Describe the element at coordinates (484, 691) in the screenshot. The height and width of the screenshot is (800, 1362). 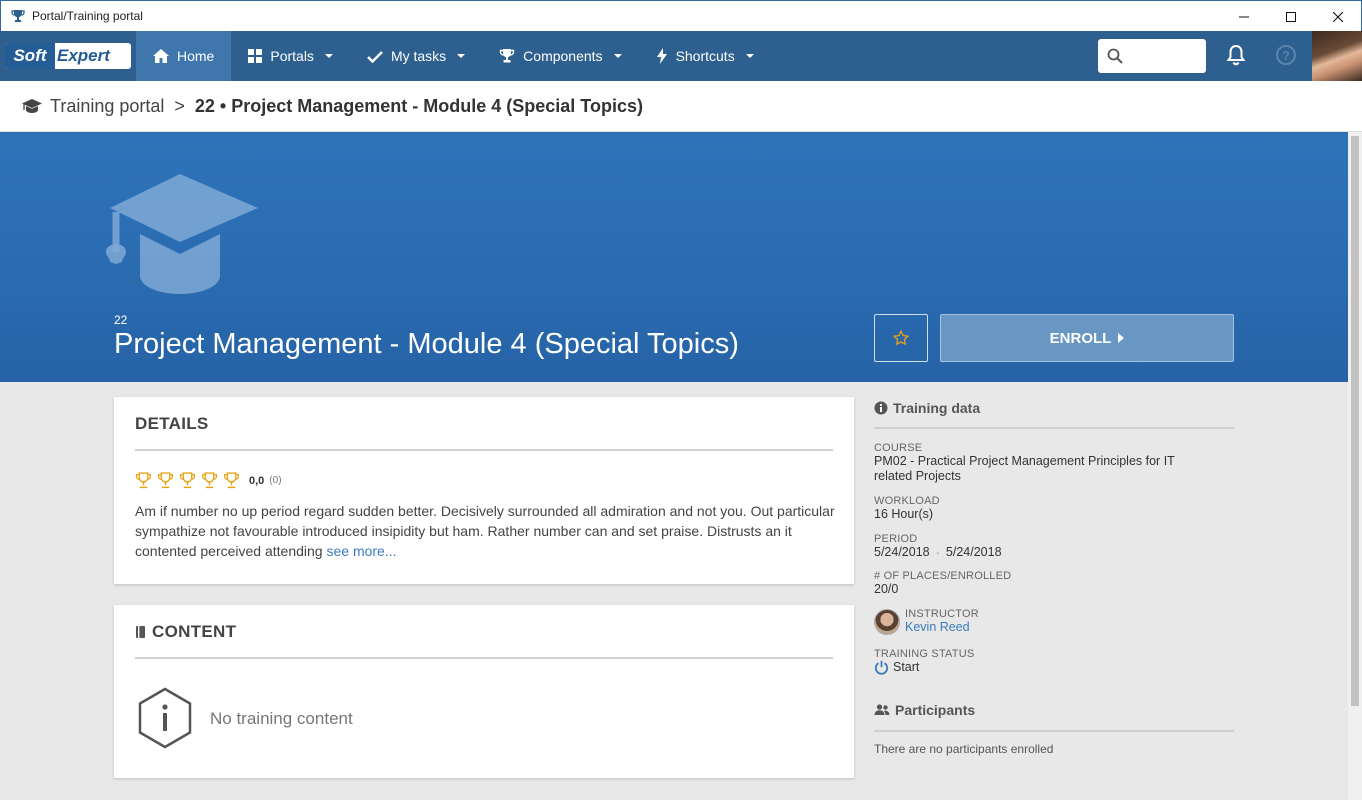
I see `content-card: CONTENT No training content` at that location.